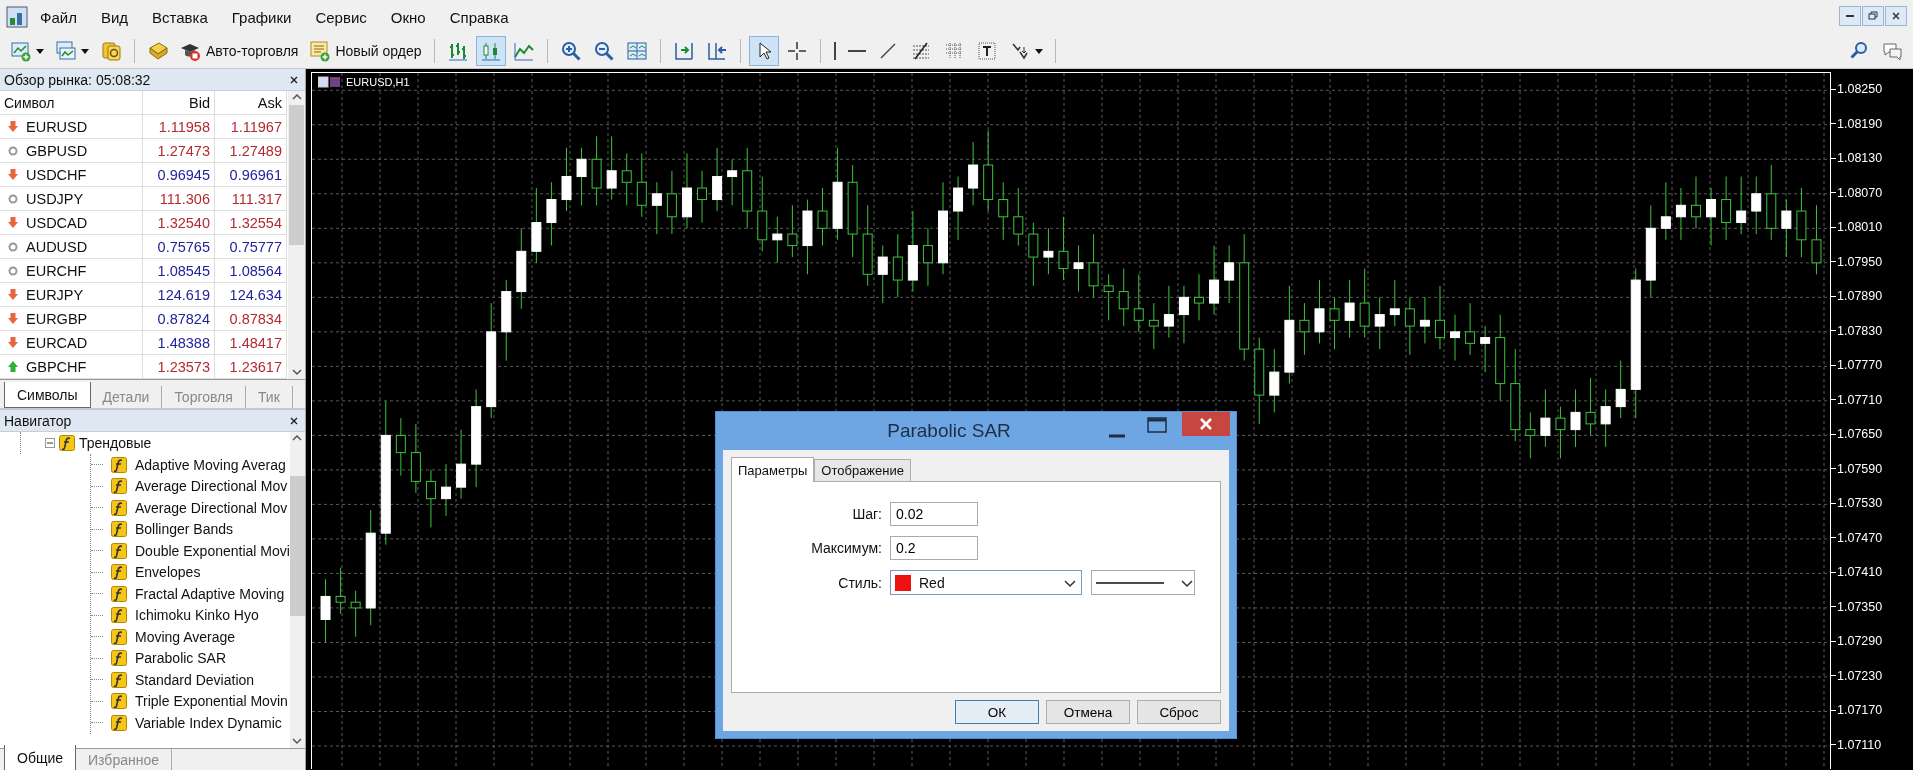  What do you see at coordinates (341, 17) in the screenshot?
I see `menu-item: Сервис` at bounding box center [341, 17].